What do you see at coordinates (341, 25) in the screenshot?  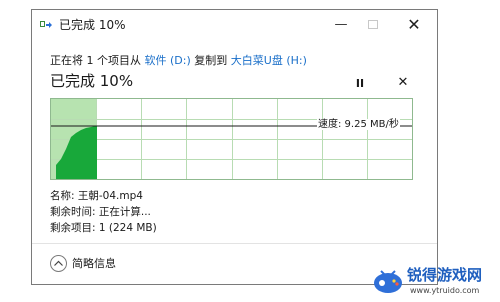 I see `minimize-button: —` at bounding box center [341, 25].